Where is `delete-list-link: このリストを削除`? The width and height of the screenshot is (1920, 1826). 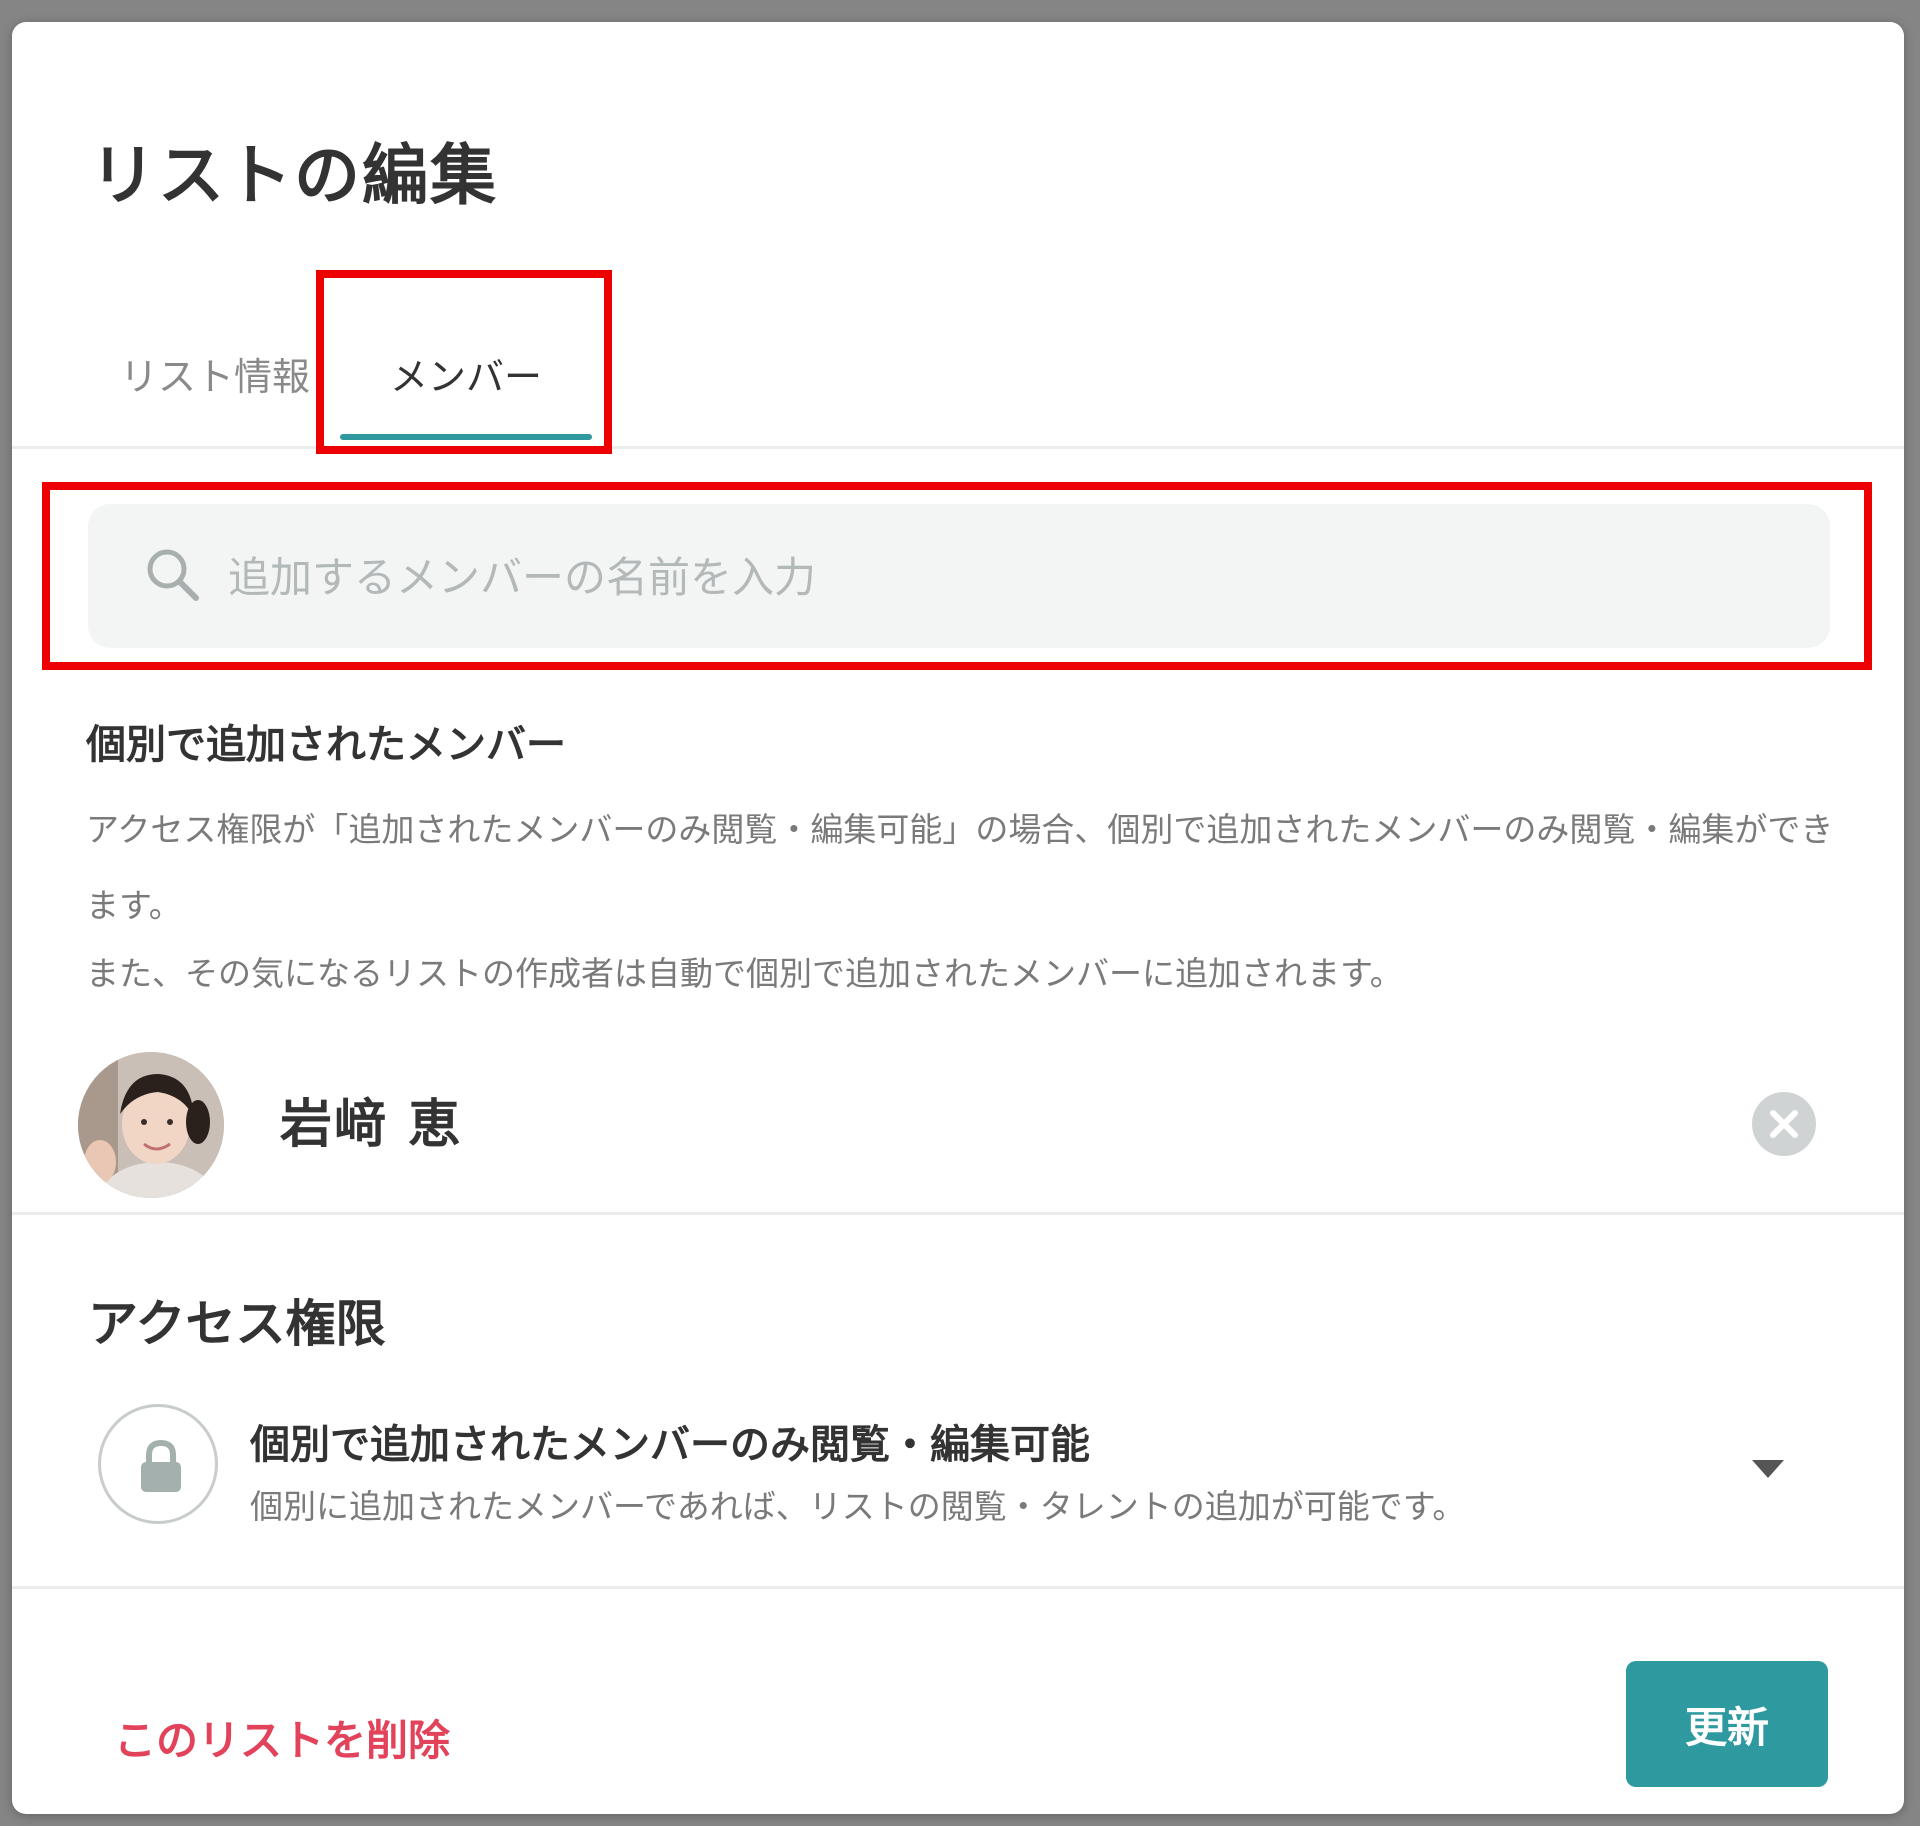 delete-list-link: このリストを削除 is located at coordinates (282, 1737).